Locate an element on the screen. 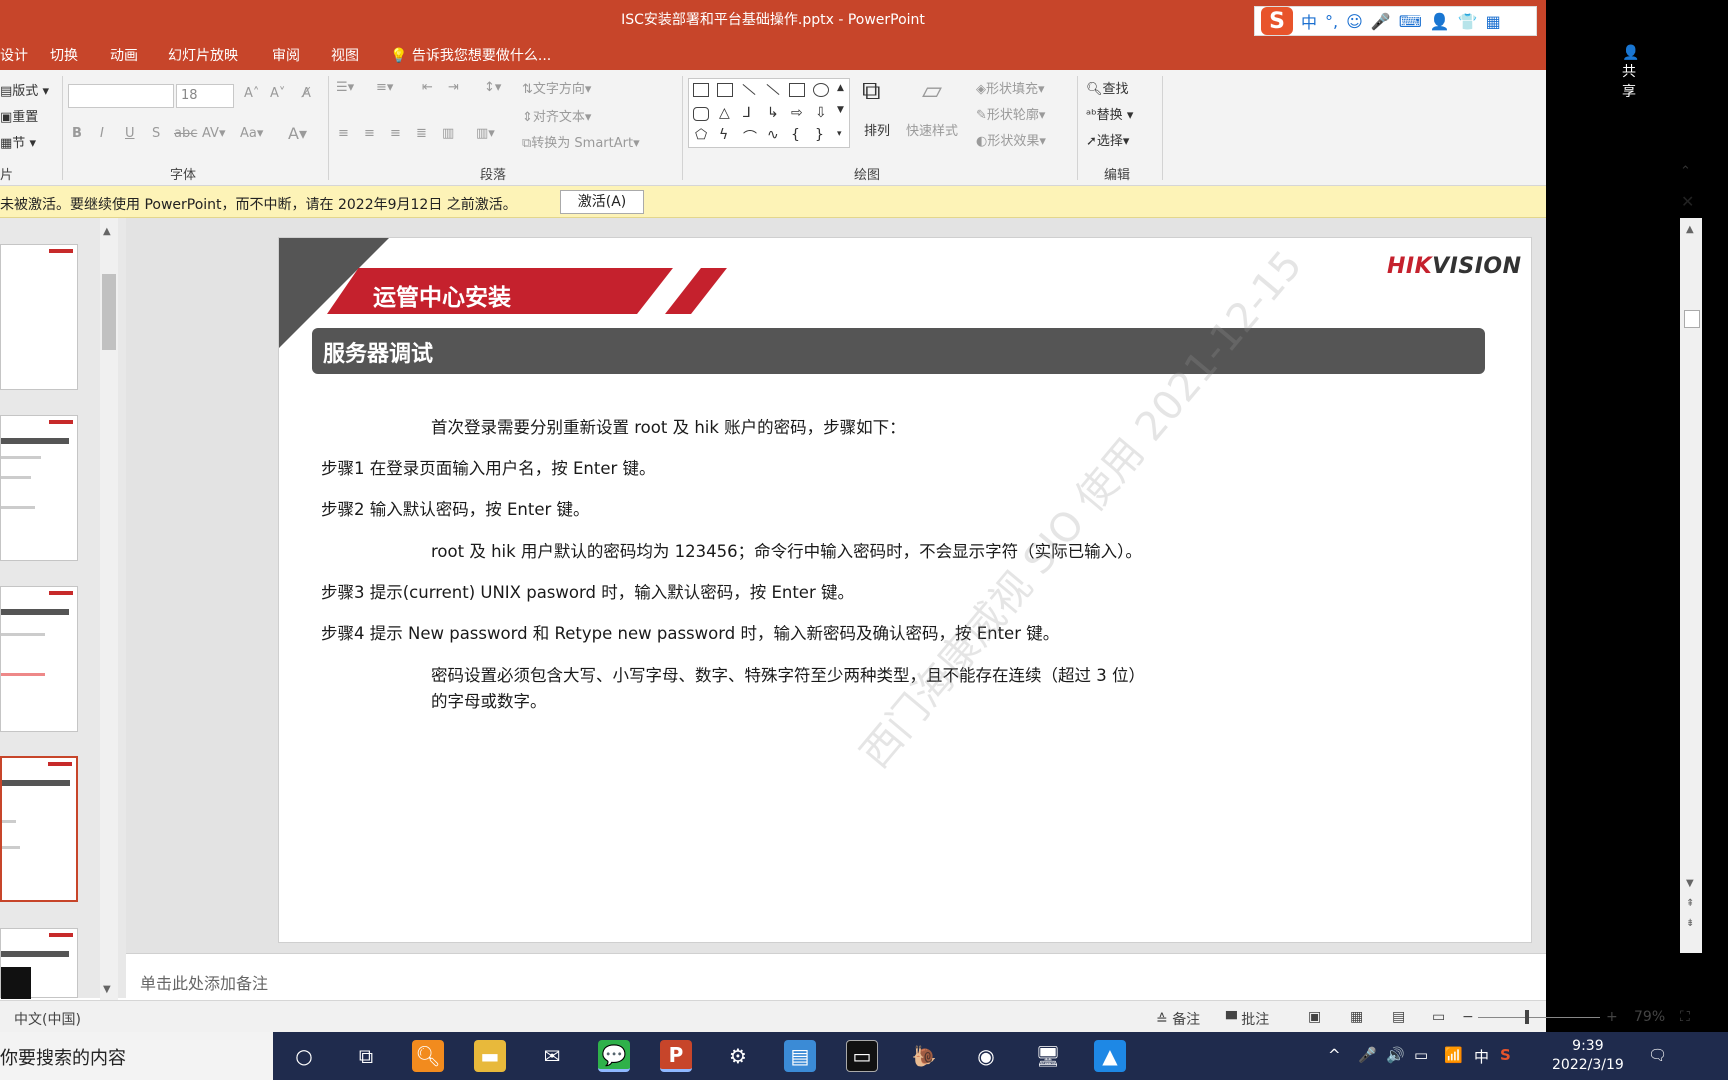 This screenshot has height=1080, width=1728. language-indicator: 中文(中国) is located at coordinates (47, 1019).